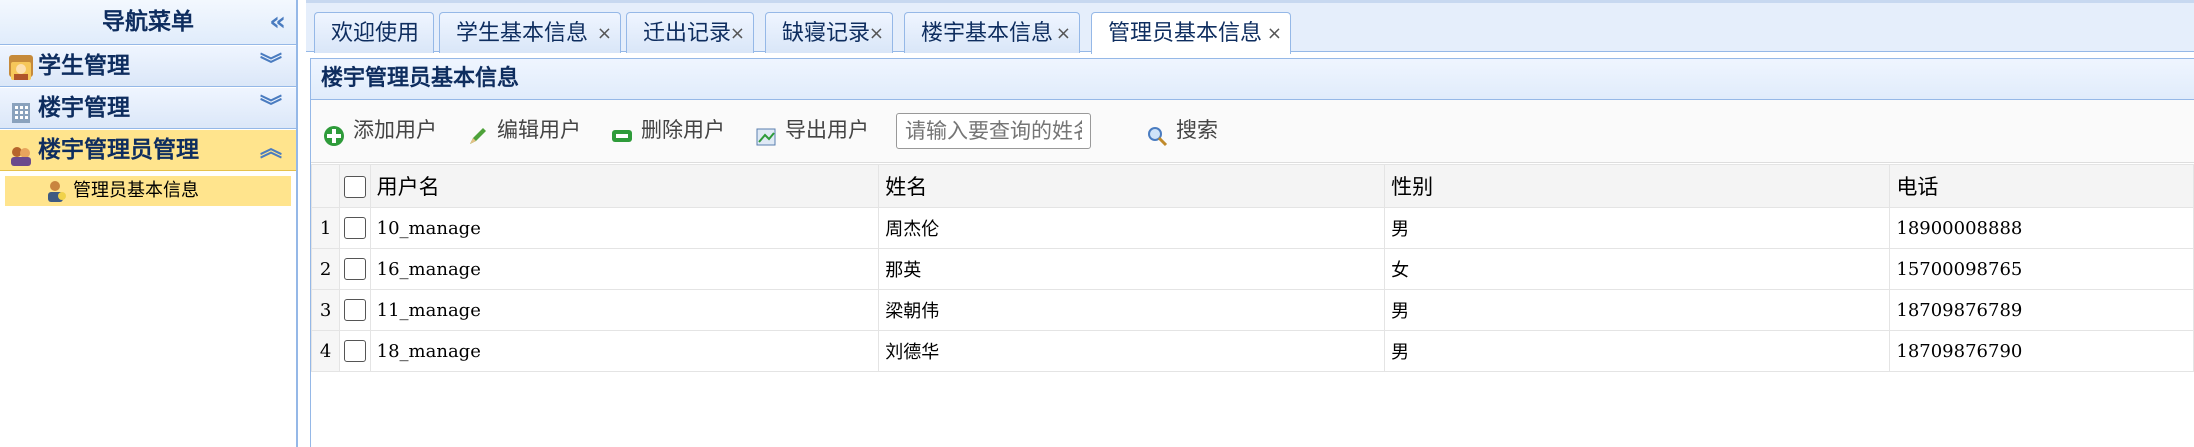 This screenshot has width=2194, height=447. I want to click on toolbar: 添加用户 编辑用户 删除用户 导出用户 搜索, so click(1252, 131).